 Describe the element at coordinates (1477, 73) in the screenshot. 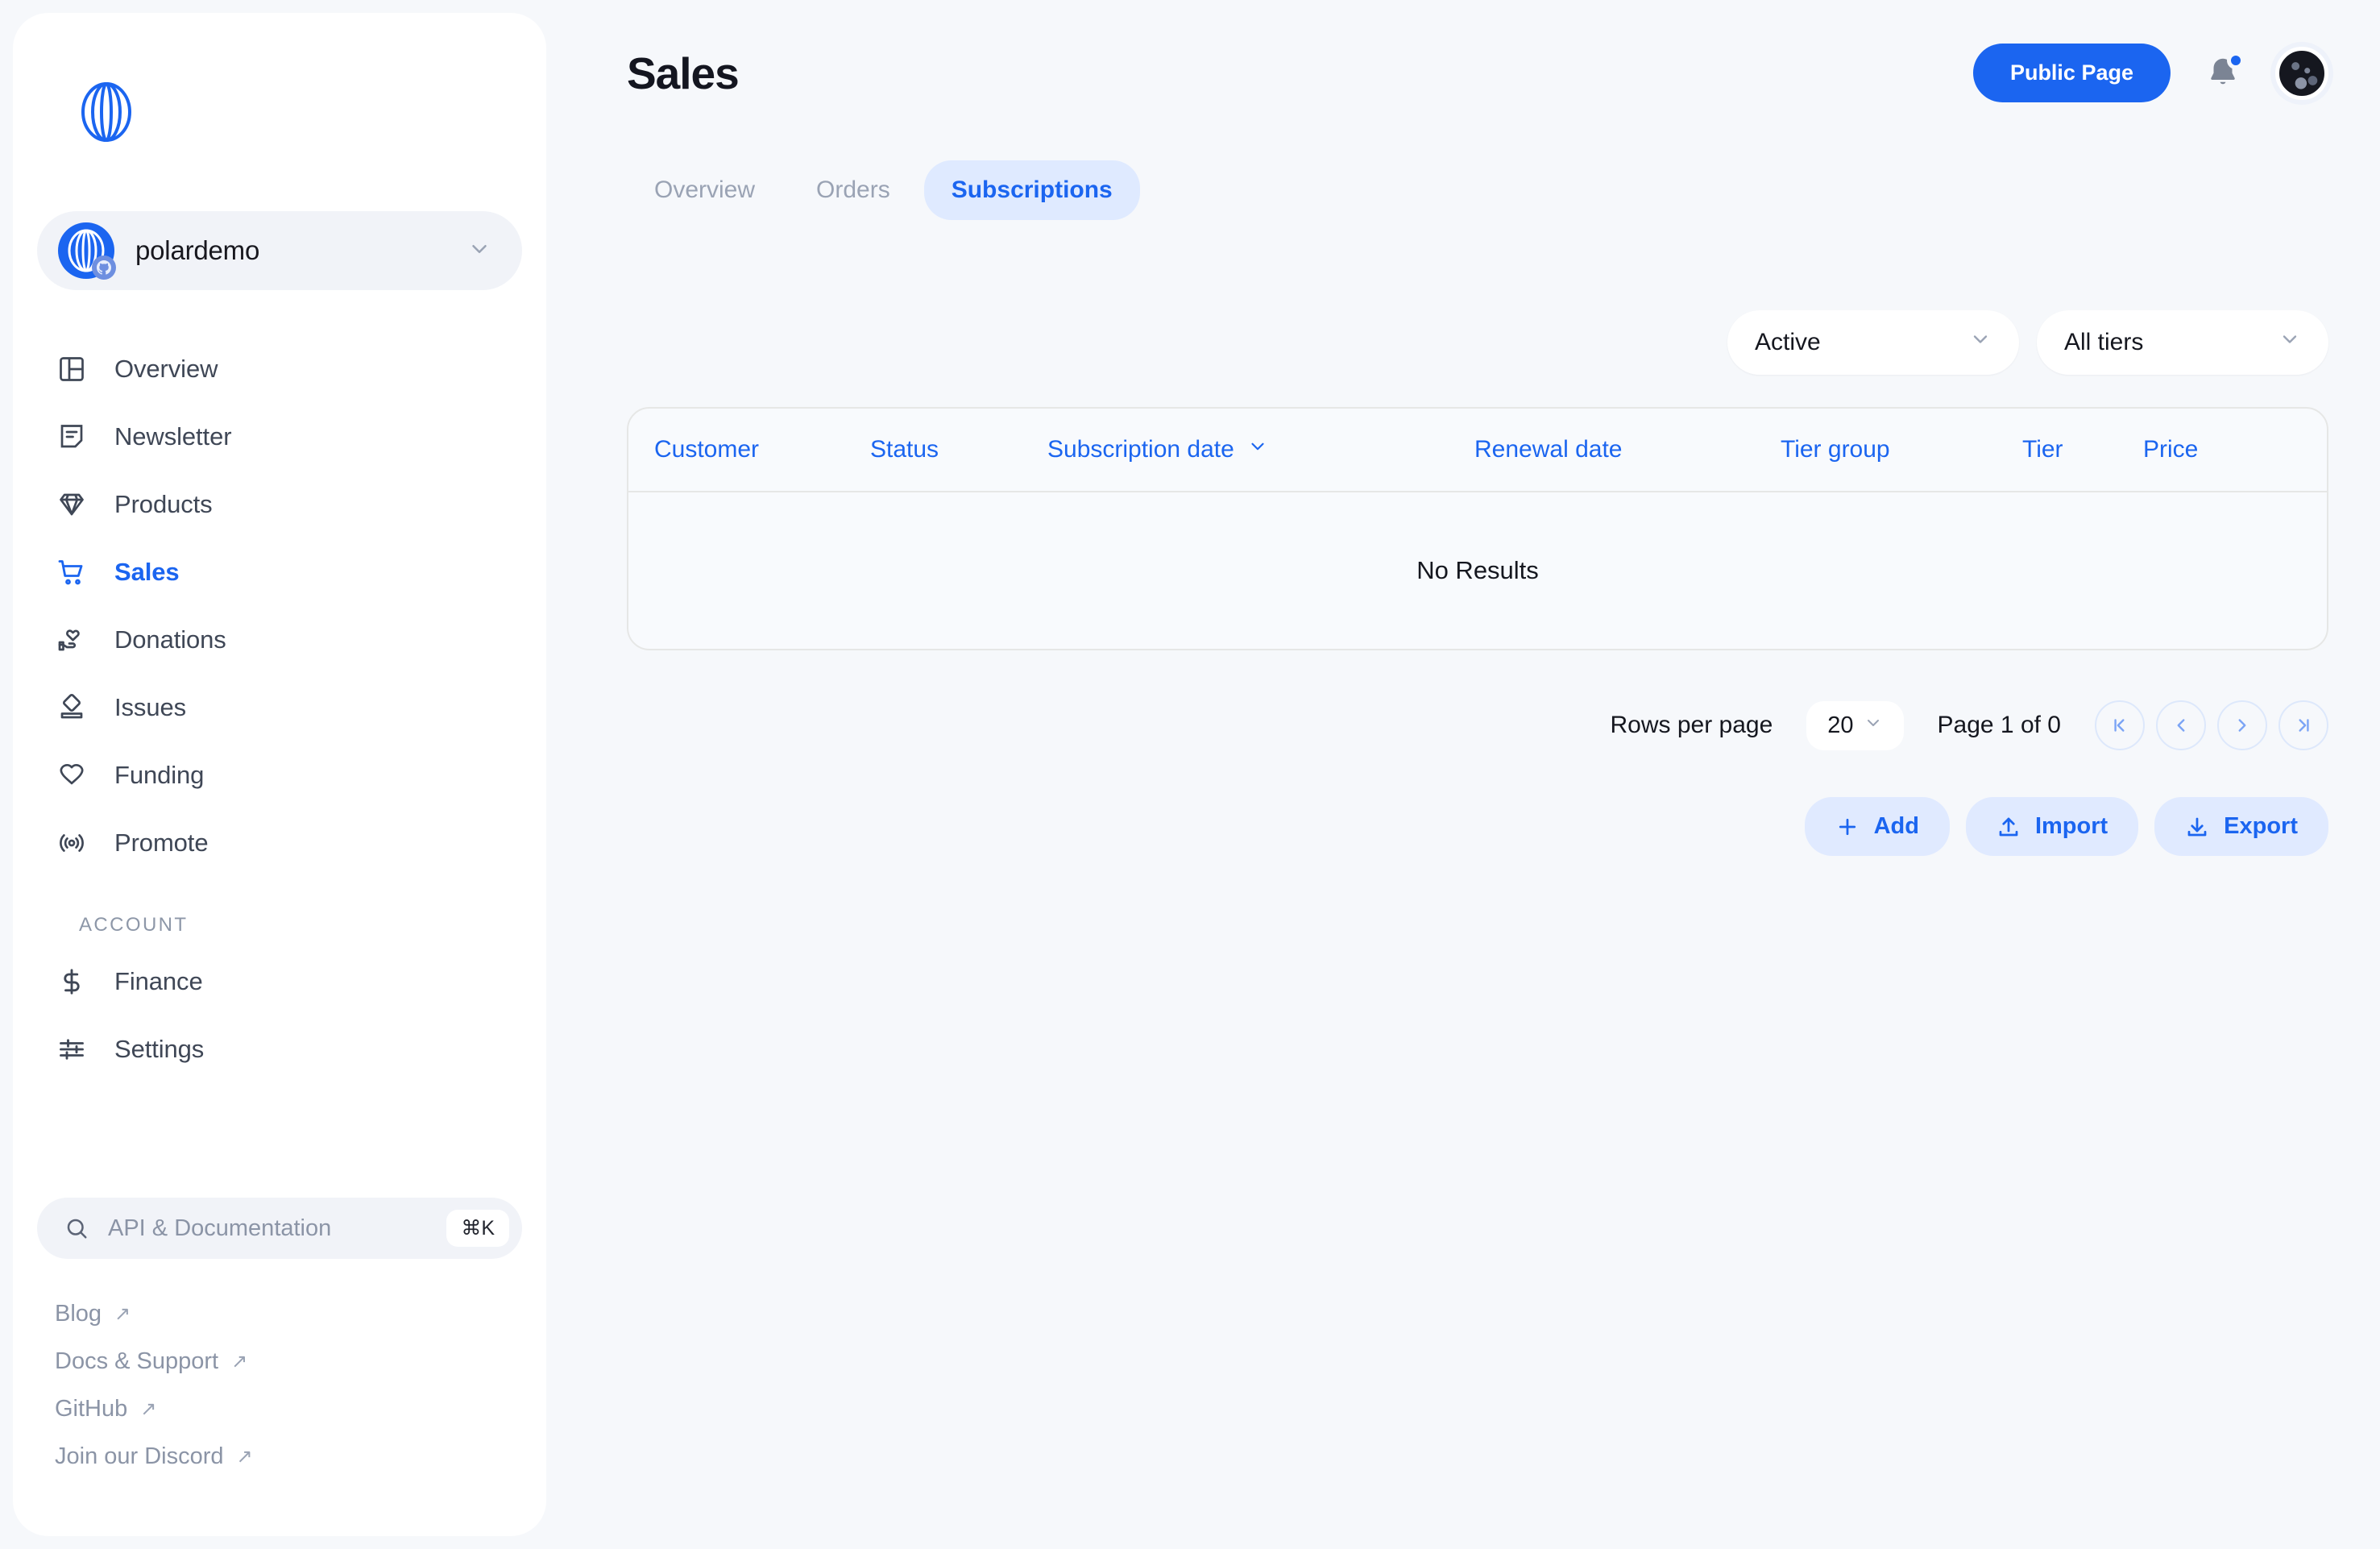

I see `page-header: Sales Public Page` at that location.